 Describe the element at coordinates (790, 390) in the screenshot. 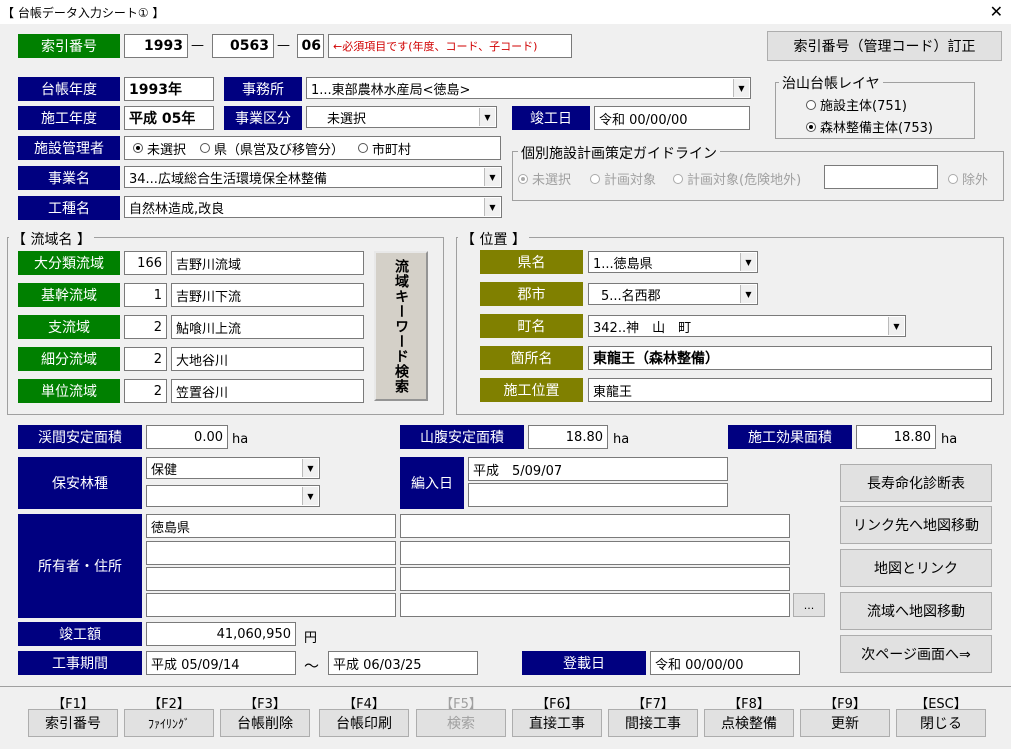

I see `site-input: 東龍王` at that location.